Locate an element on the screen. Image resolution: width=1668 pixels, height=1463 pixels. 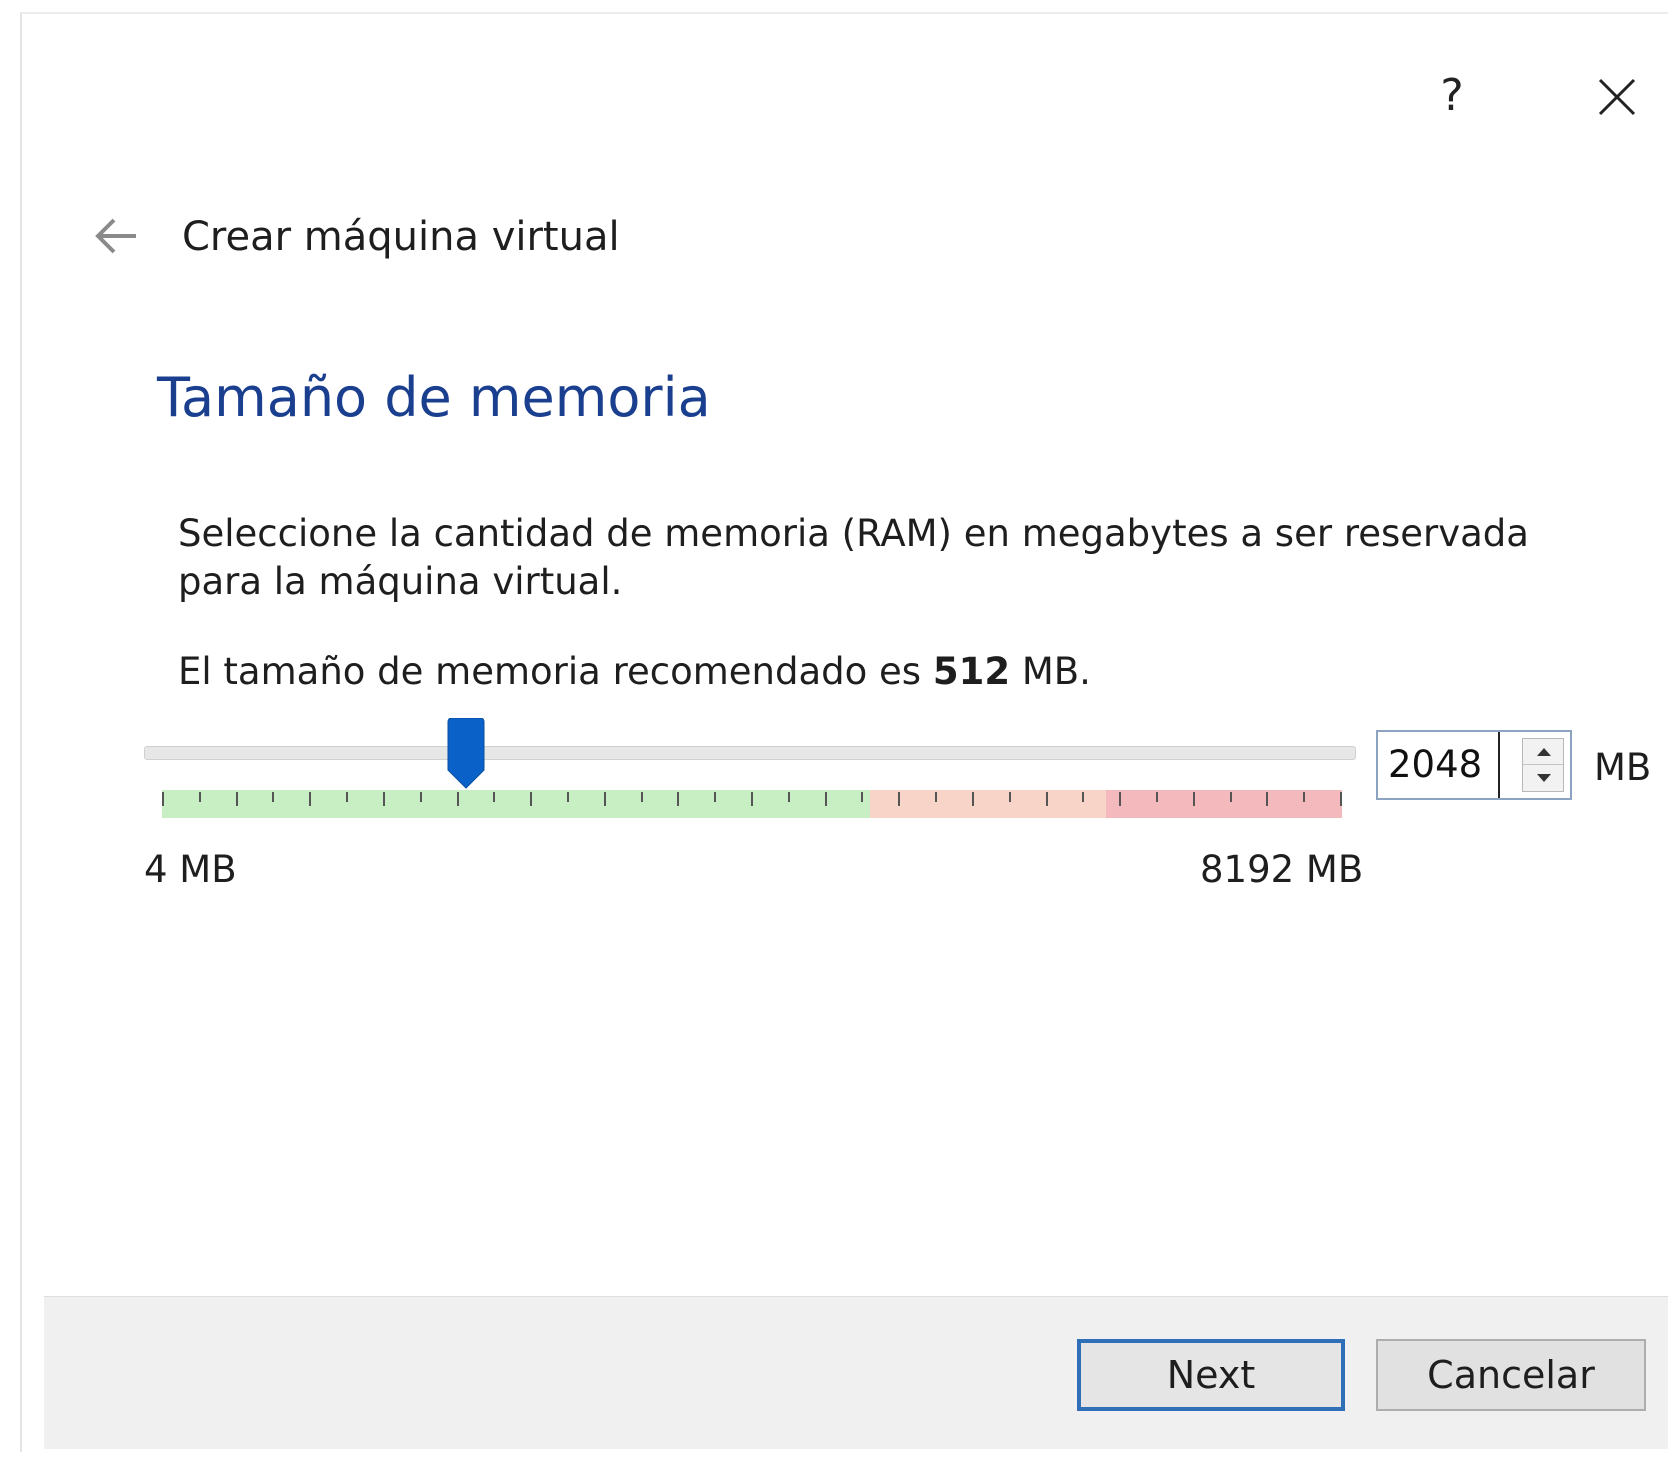
slider-scale is located at coordinates (752, 804).